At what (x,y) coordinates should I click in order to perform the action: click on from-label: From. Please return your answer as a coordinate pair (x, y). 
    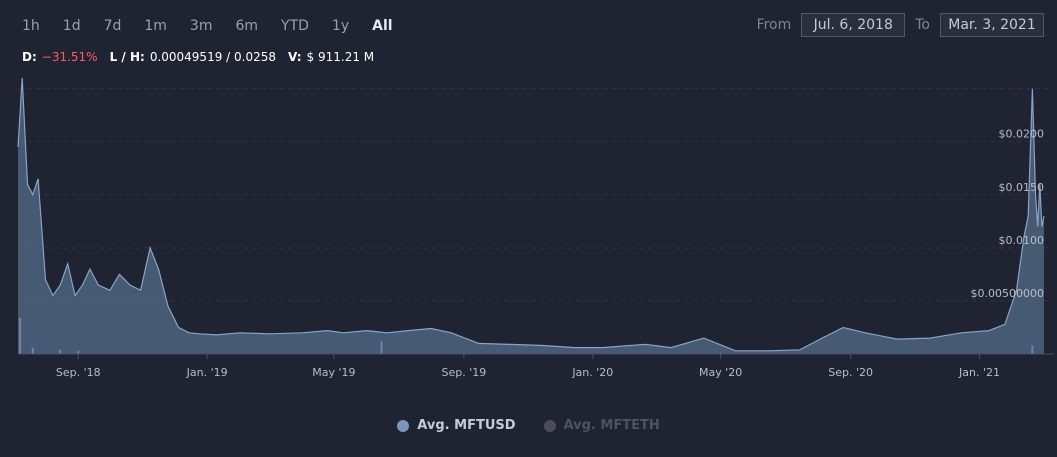
    Looking at the image, I should click on (774, 25).